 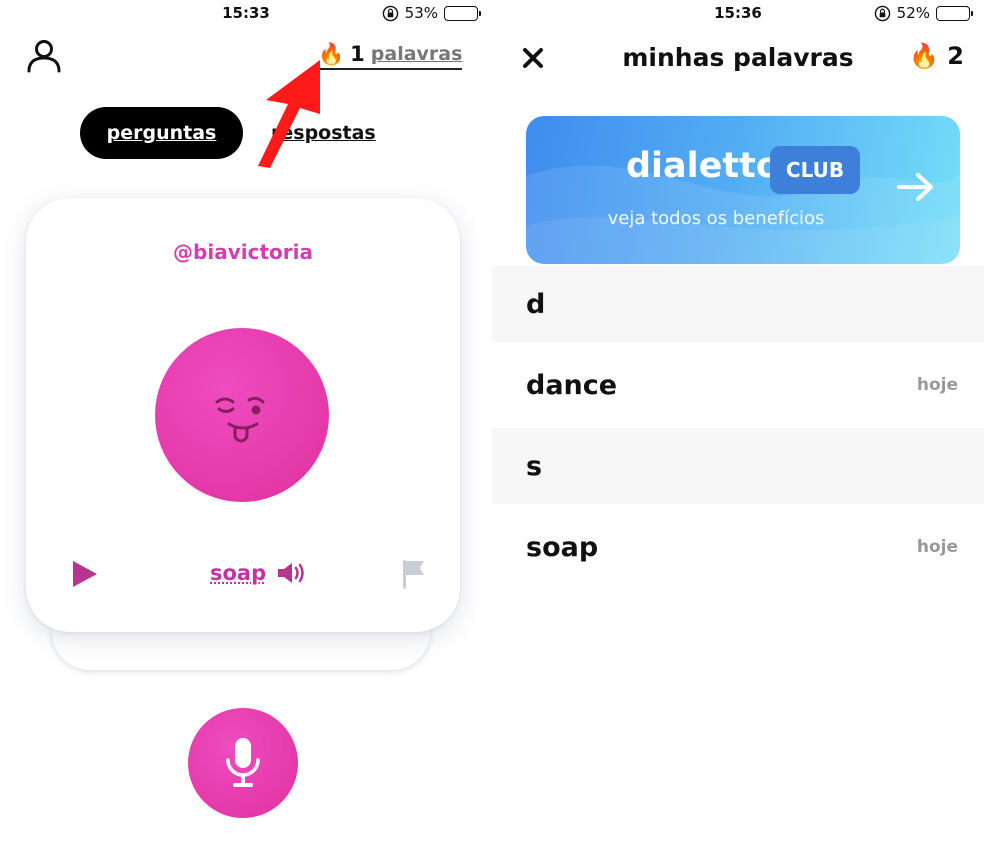 I want to click on mic-button, so click(x=243, y=763).